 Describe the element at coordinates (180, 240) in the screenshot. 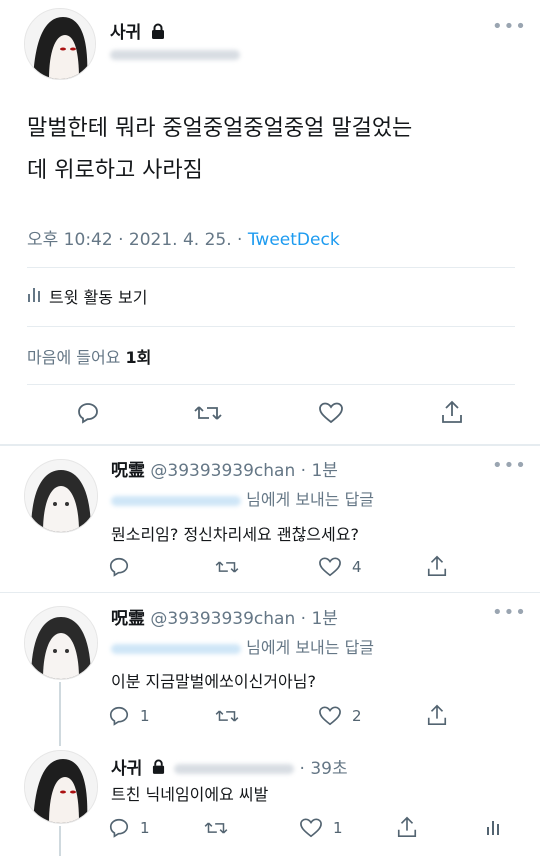

I see `tweet-date: 2021. 4. 25.` at that location.